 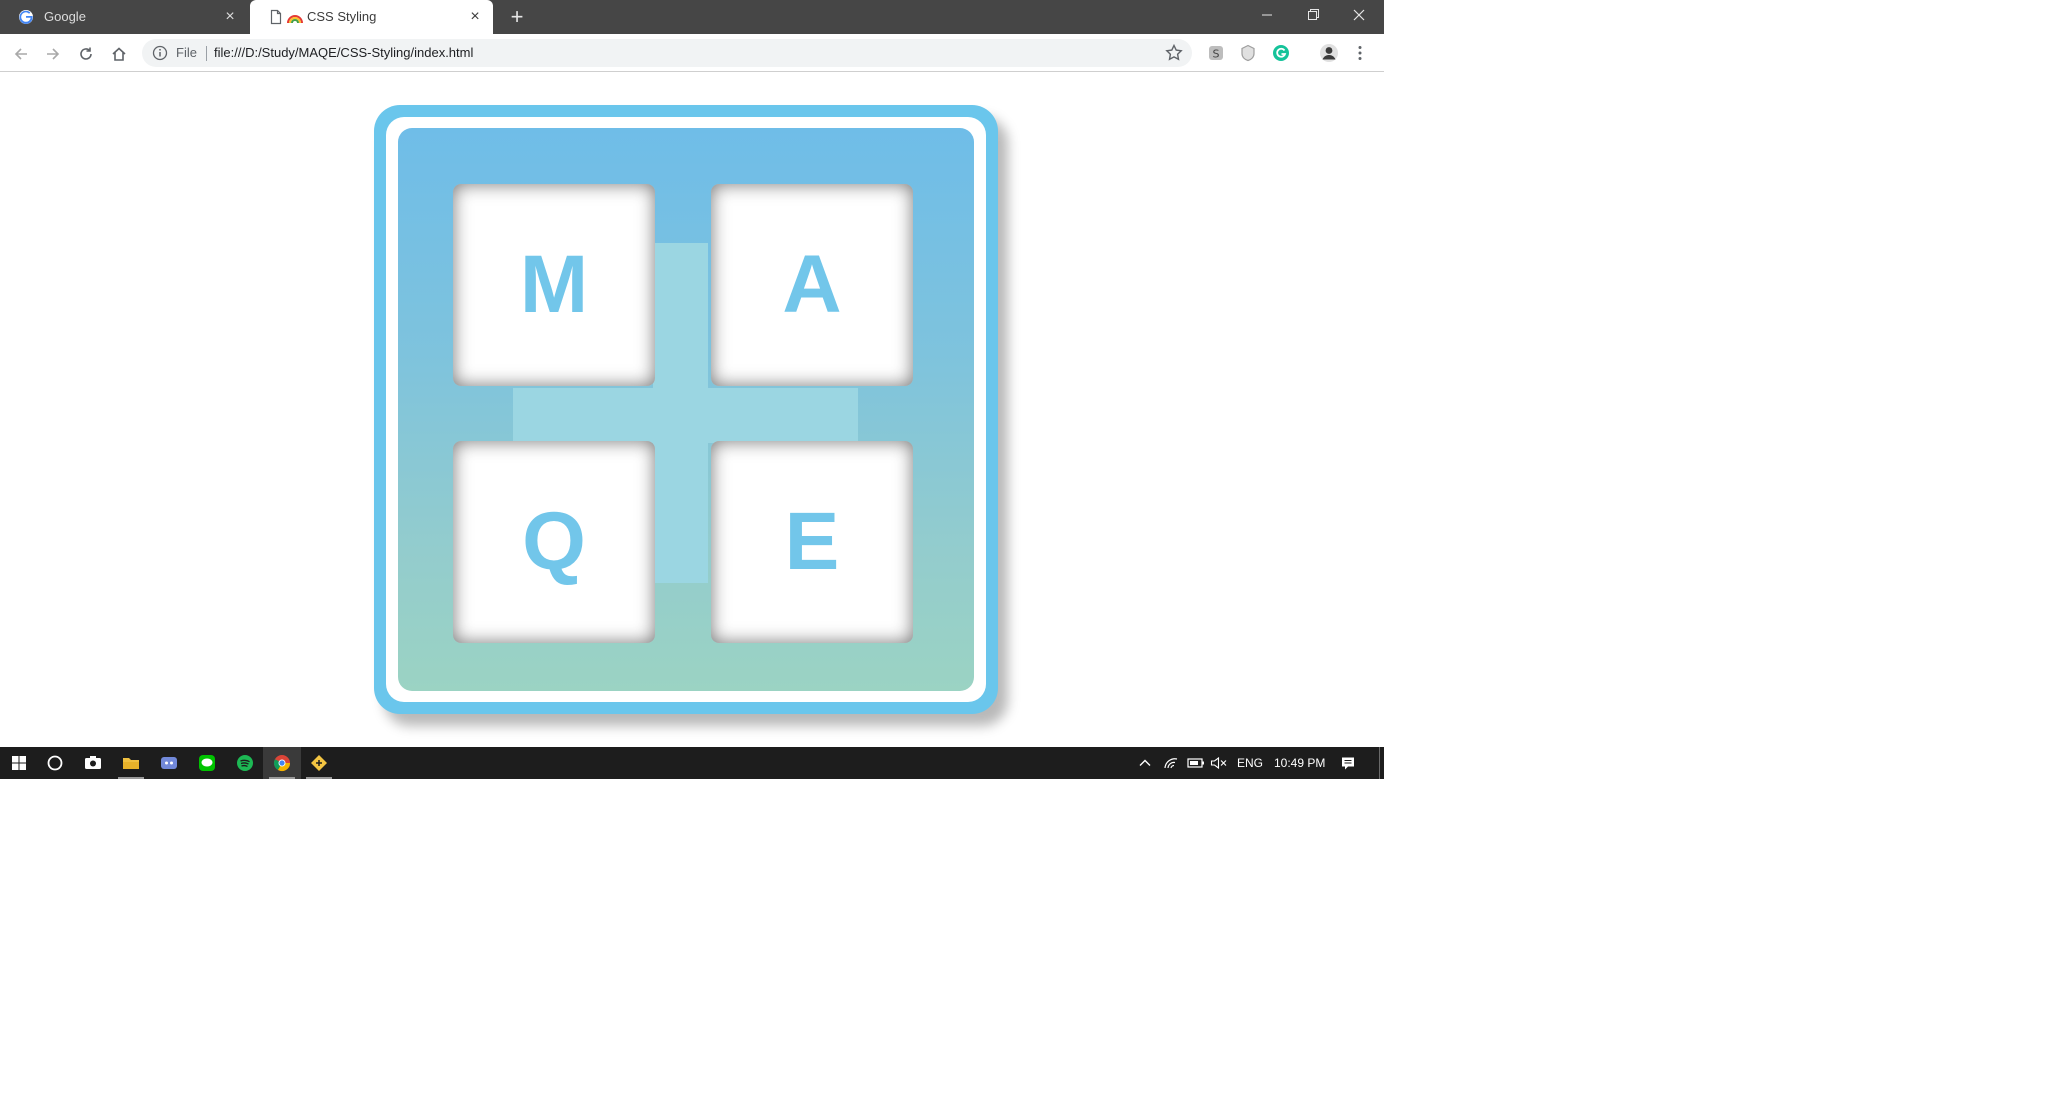 I want to click on letter-card-e: E, so click(x=812, y=542).